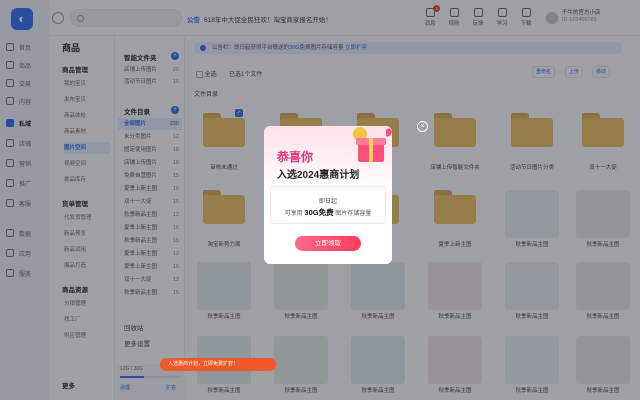  Describe the element at coordinates (422, 126) in the screenshot. I see `close-icon: ×` at that location.